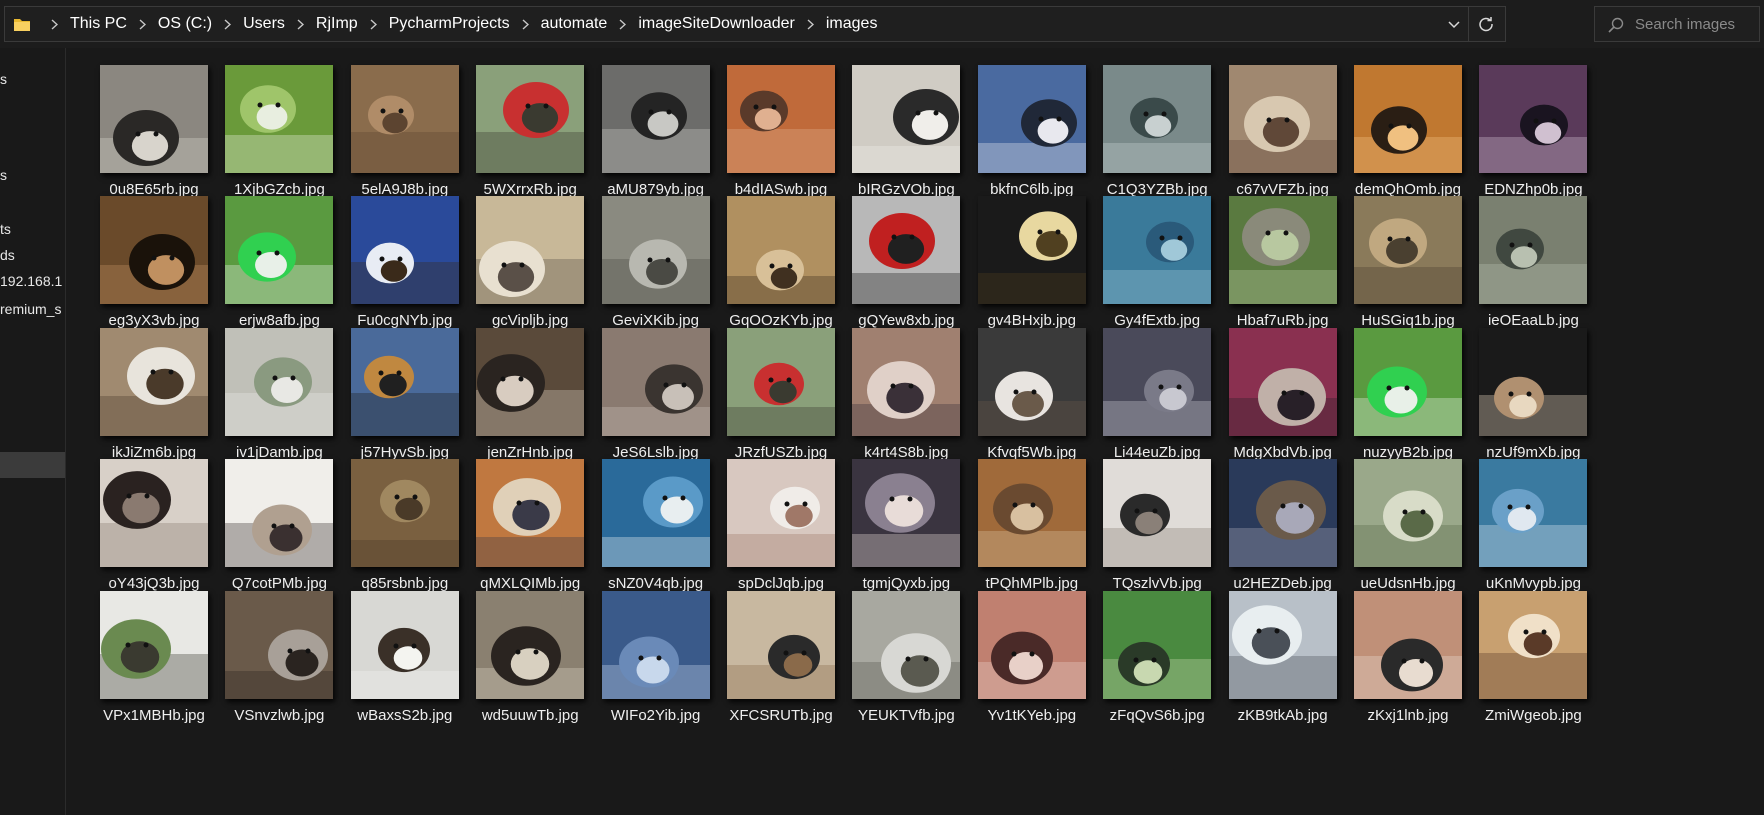  I want to click on file-tile: uKnMvypb.jpg, so click(1523, 517).